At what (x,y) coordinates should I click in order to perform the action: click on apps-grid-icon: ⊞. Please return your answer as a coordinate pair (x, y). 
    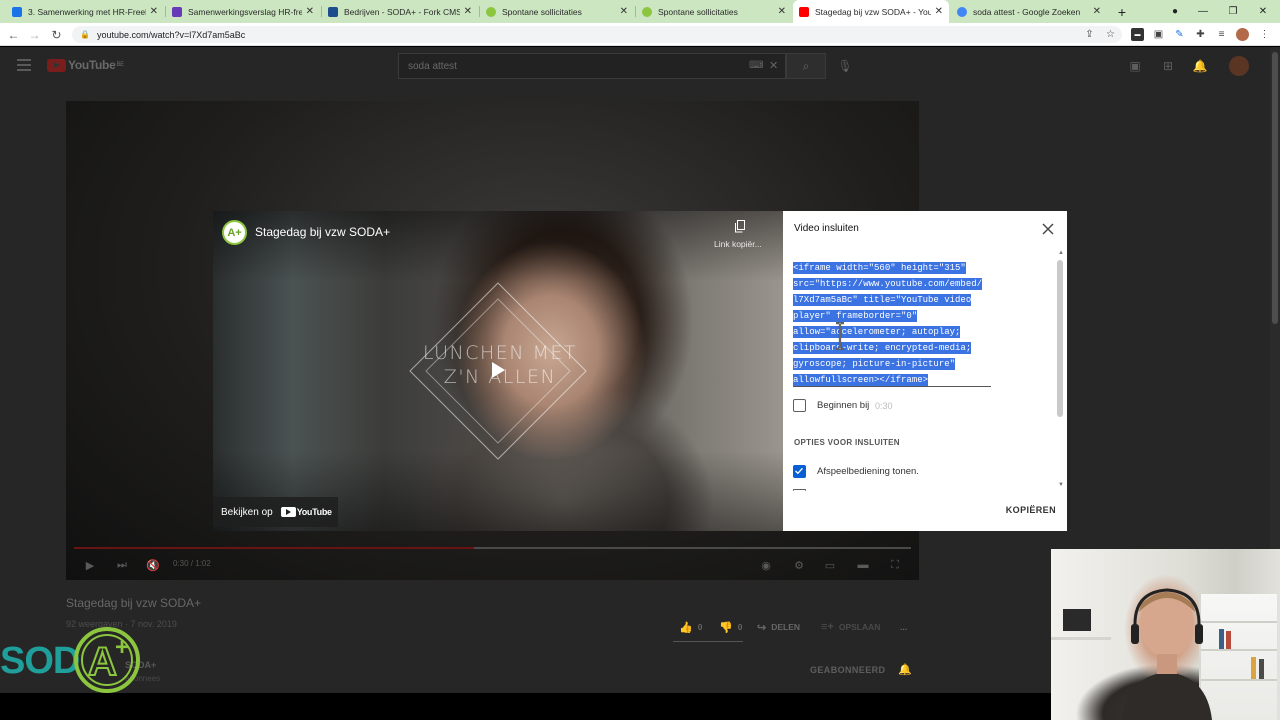
    Looking at the image, I should click on (1168, 66).